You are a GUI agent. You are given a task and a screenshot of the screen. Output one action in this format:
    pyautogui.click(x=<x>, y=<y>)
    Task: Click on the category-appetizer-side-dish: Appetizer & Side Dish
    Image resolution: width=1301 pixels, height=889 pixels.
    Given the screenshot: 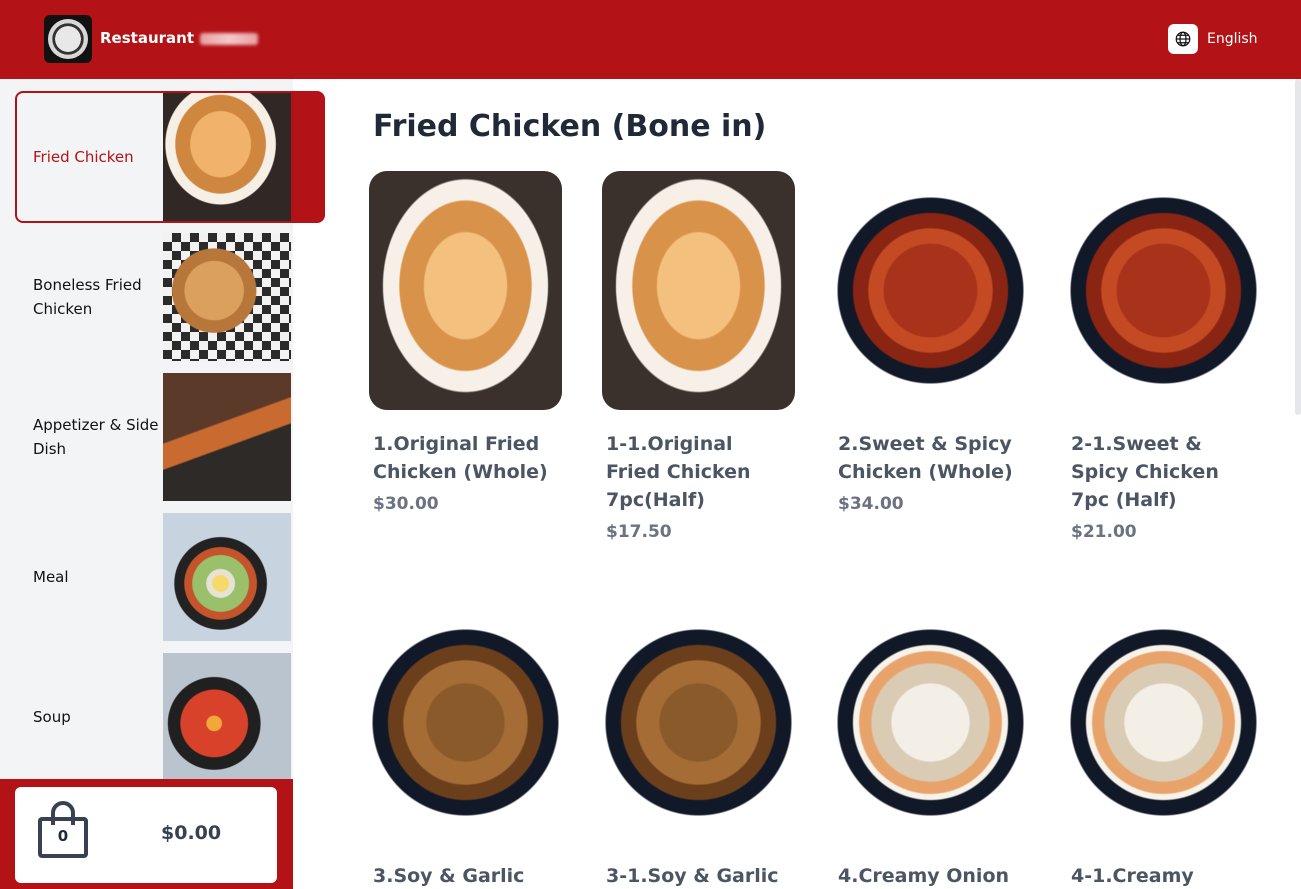 What is the action you would take?
    pyautogui.click(x=153, y=437)
    